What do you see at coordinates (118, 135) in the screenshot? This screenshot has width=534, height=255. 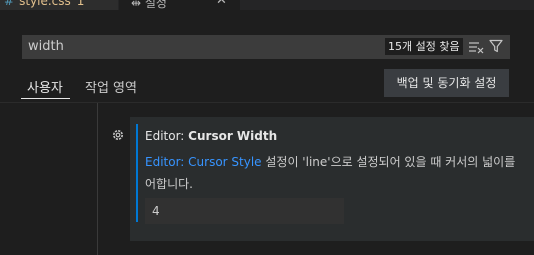 I see `gear-icon` at bounding box center [118, 135].